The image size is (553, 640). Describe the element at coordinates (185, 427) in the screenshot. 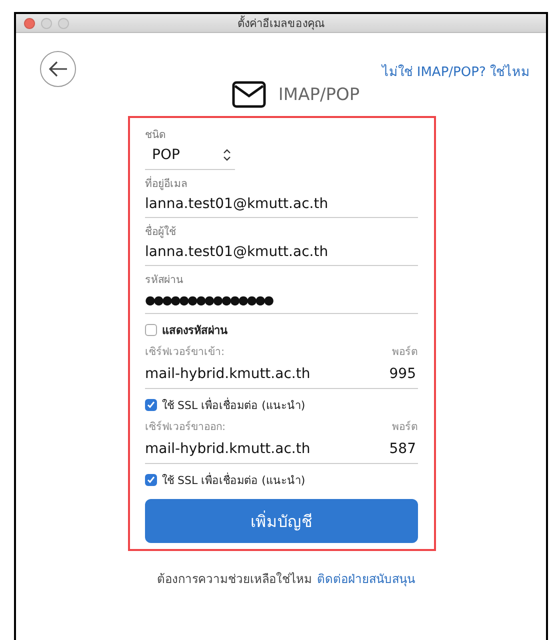

I see `server-label: เซิร์ฟเวอร์ขาออก:` at that location.